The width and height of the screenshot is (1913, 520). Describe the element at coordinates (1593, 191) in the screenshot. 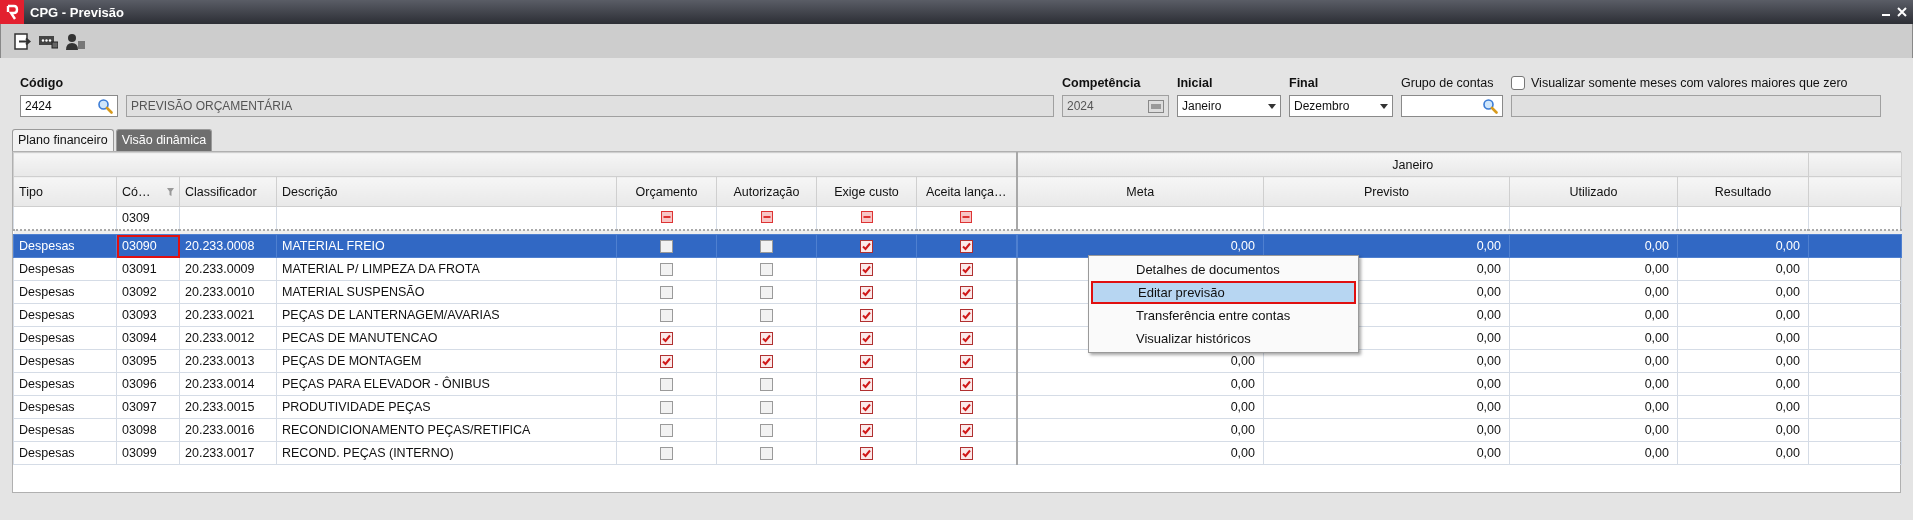

I see `column-header: Utilizado` at that location.